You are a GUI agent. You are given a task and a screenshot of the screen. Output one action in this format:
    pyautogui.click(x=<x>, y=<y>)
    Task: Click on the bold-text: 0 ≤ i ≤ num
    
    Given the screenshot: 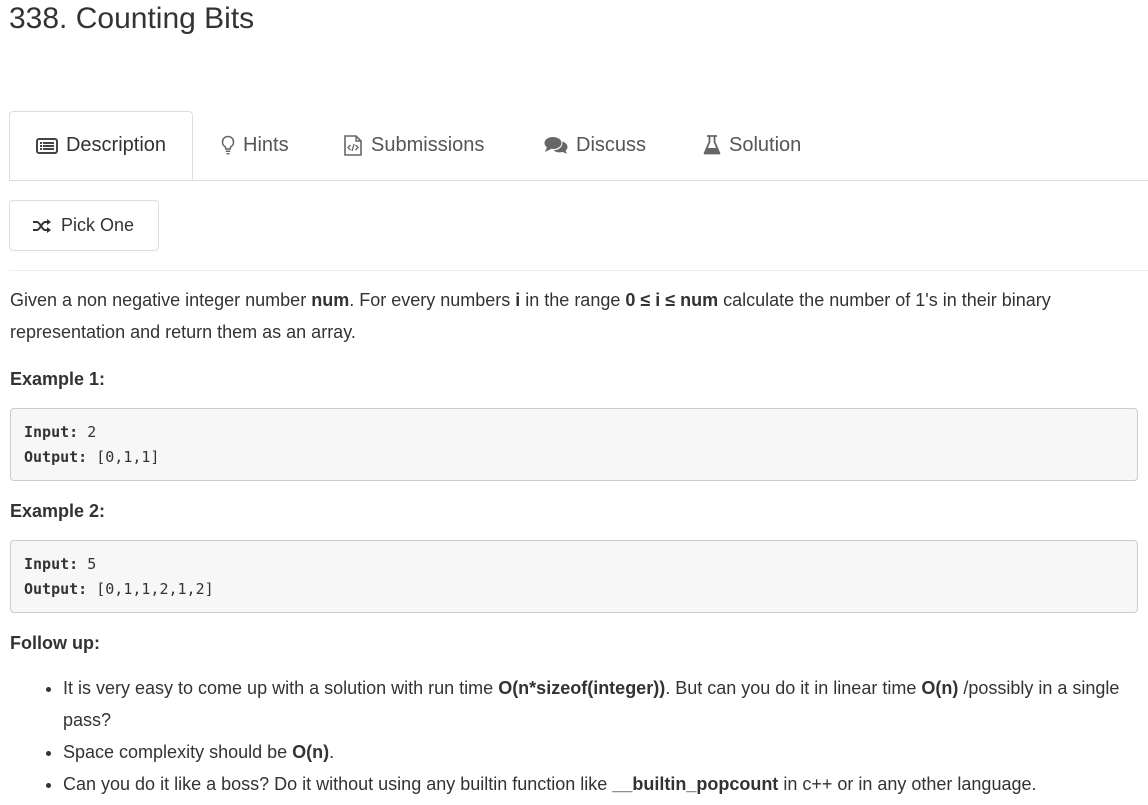 What is the action you would take?
    pyautogui.click(x=672, y=300)
    